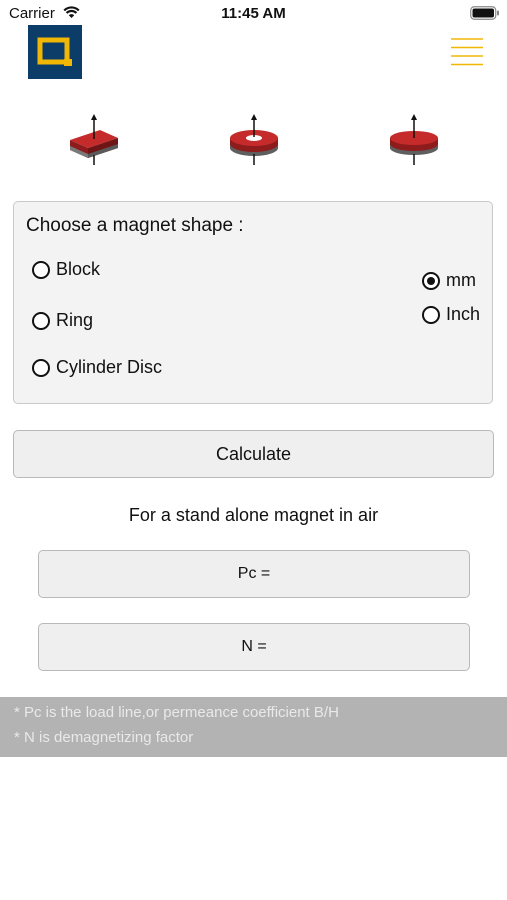  I want to click on ring-magnet-image, so click(254, 139).